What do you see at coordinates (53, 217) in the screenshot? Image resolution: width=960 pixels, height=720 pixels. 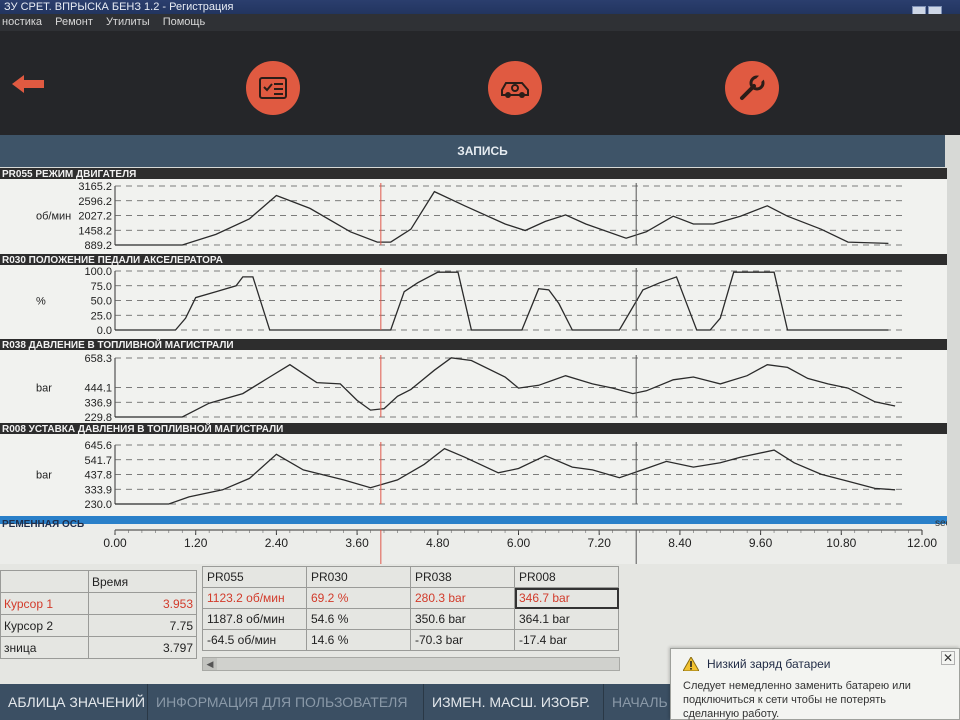 I see `y-axis-label: об/мин` at bounding box center [53, 217].